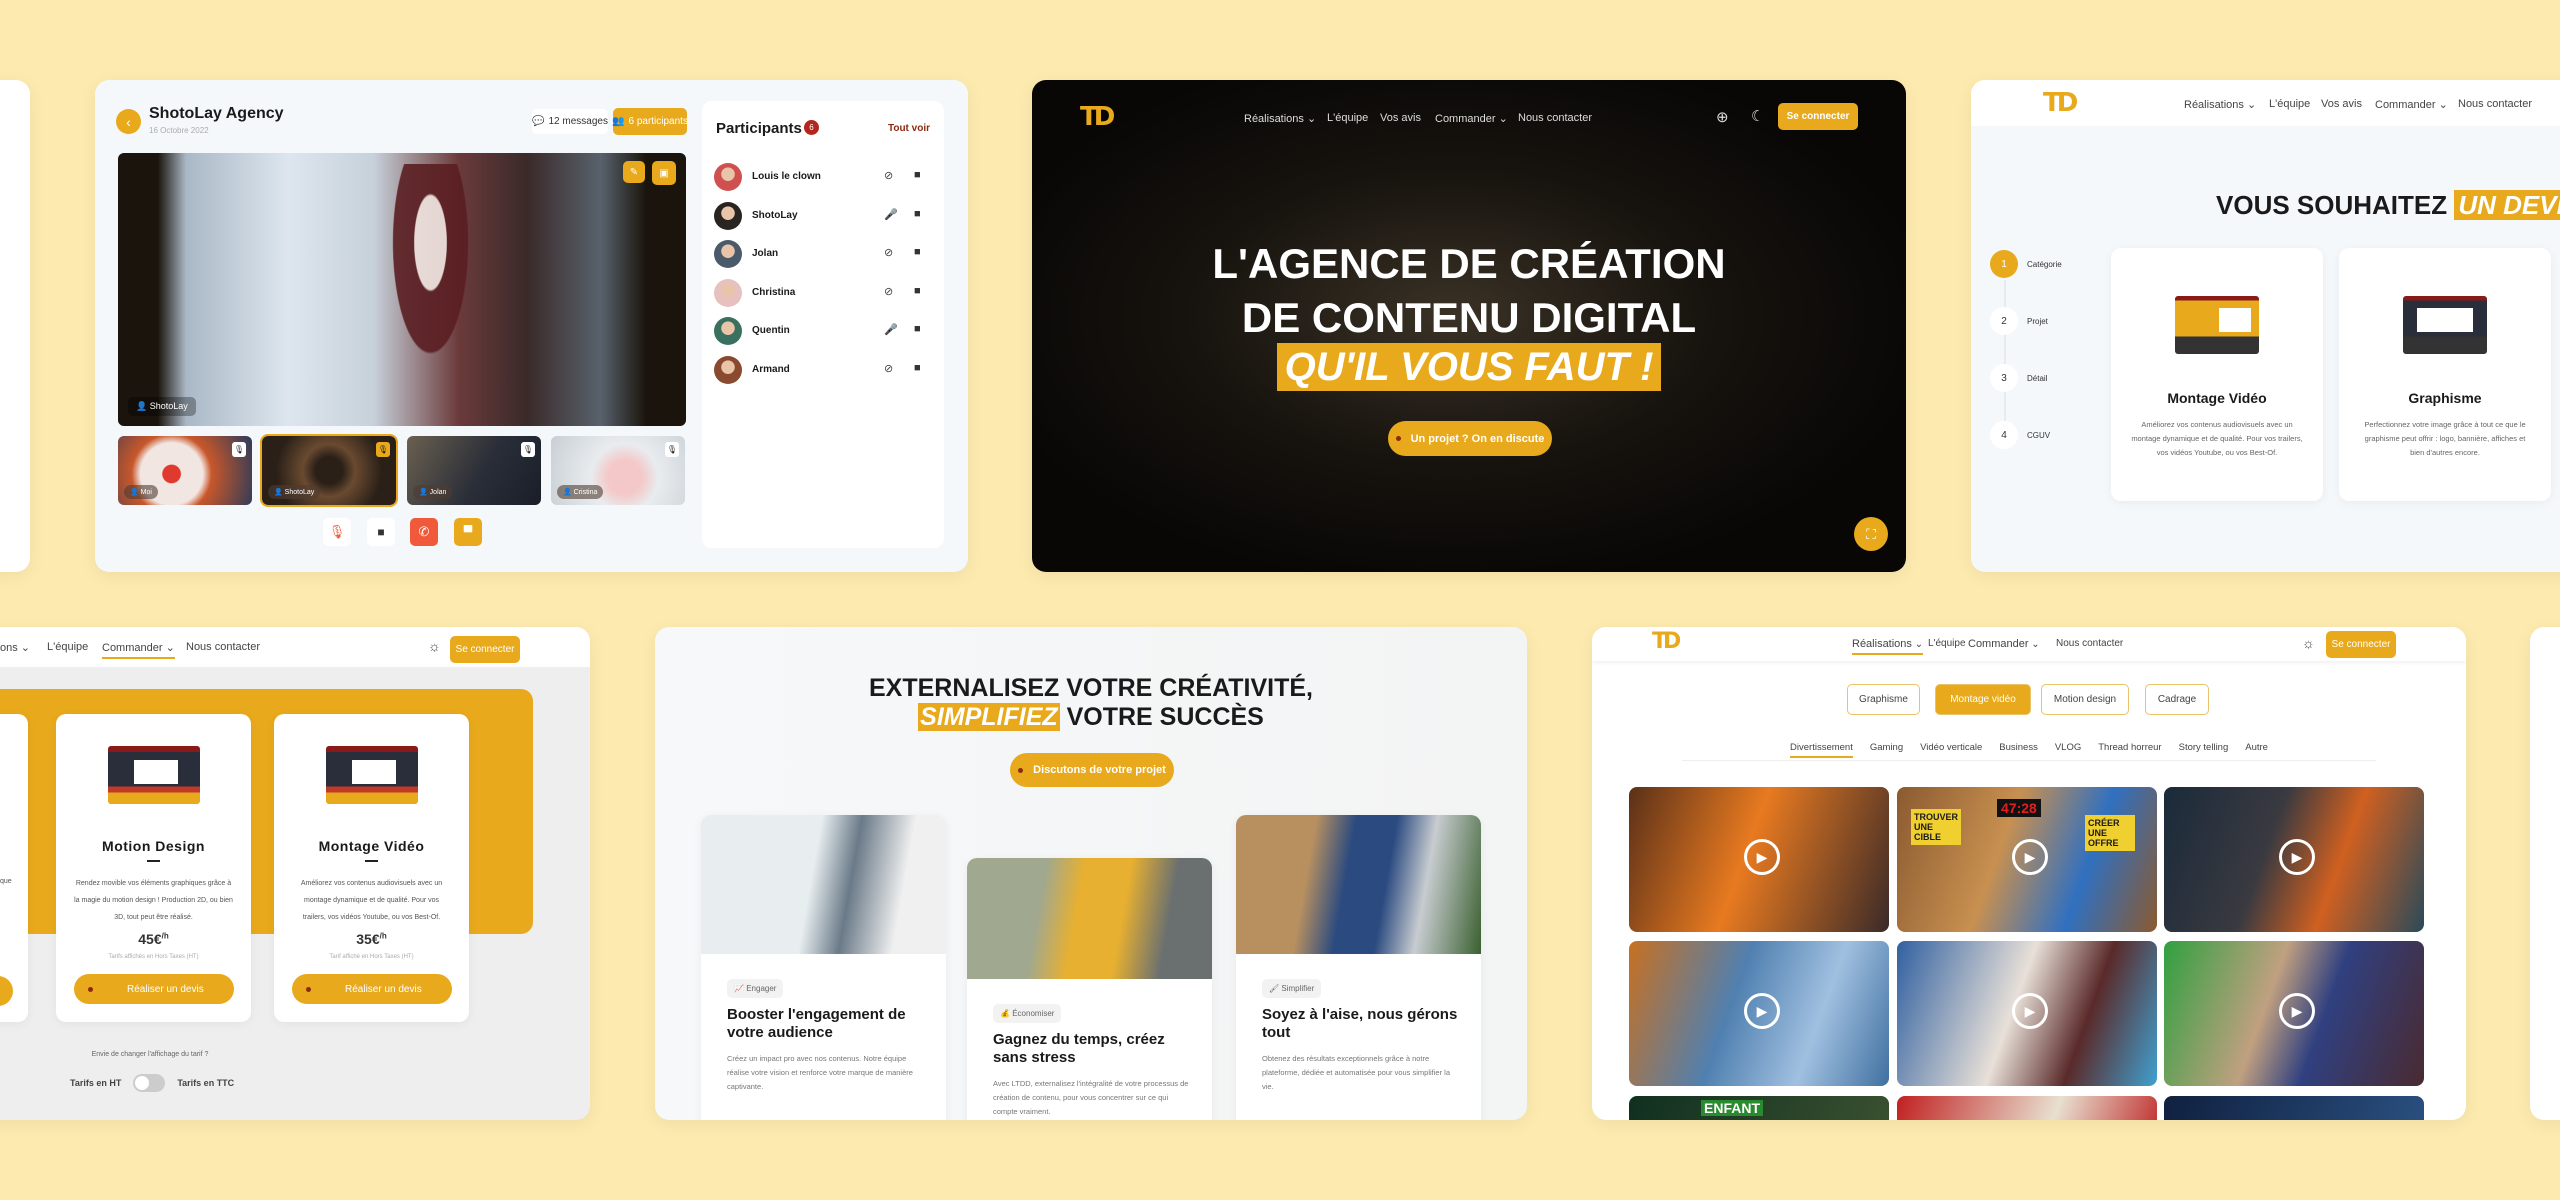 This screenshot has height=1200, width=2560. What do you see at coordinates (824, 331) in the screenshot?
I see `participant-row: Quentin 🎤 ■` at bounding box center [824, 331].